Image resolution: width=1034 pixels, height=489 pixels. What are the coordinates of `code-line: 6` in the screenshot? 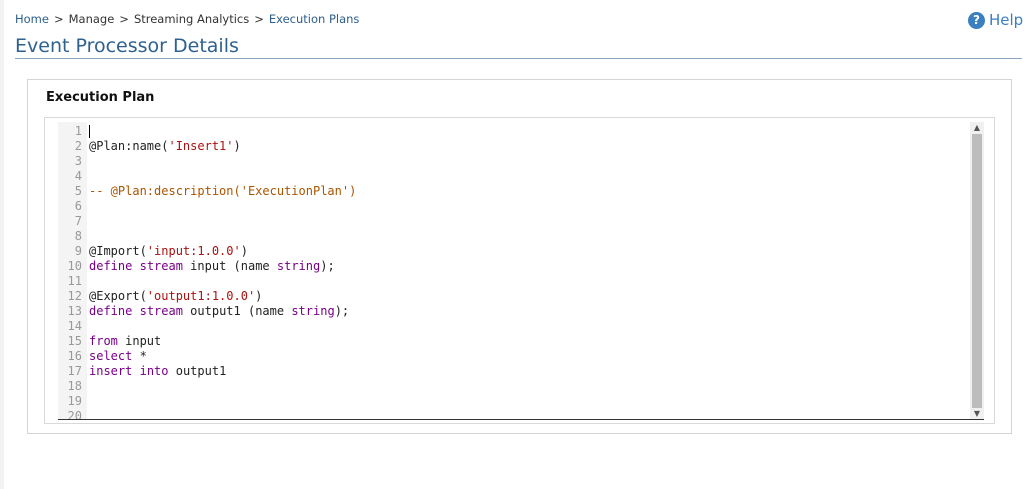 It's located at (514, 206).